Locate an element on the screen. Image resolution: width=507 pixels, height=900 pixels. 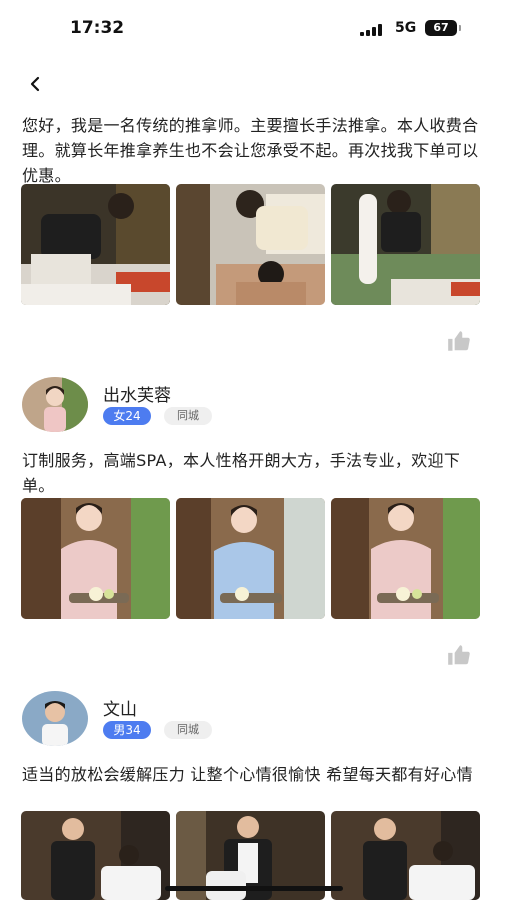
user-name: 文山 is located at coordinates (120, 707).